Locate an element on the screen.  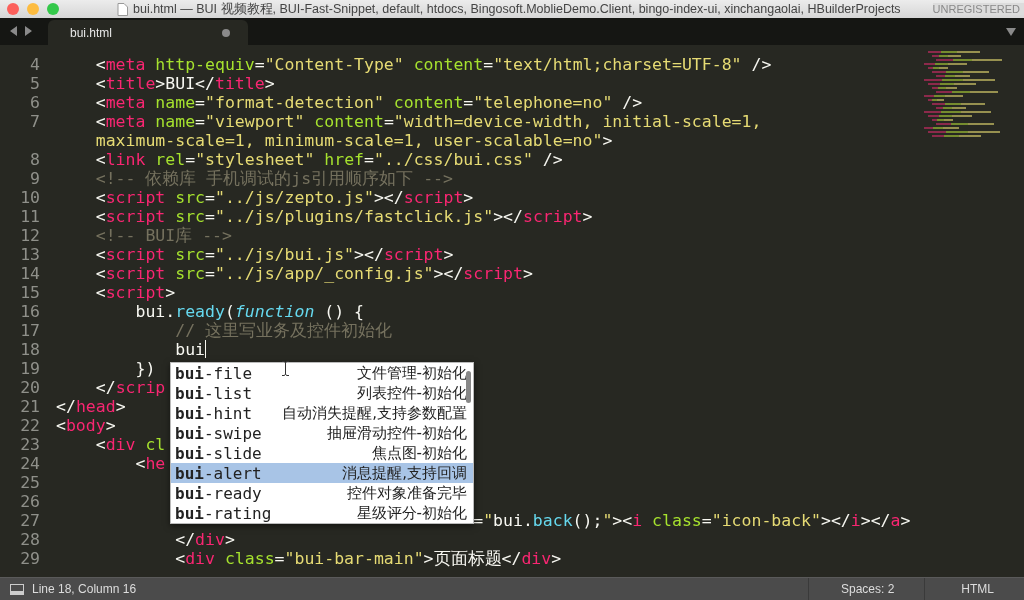
code-line: <script src="../js/bui.js"></script> is located at coordinates (274, 254).